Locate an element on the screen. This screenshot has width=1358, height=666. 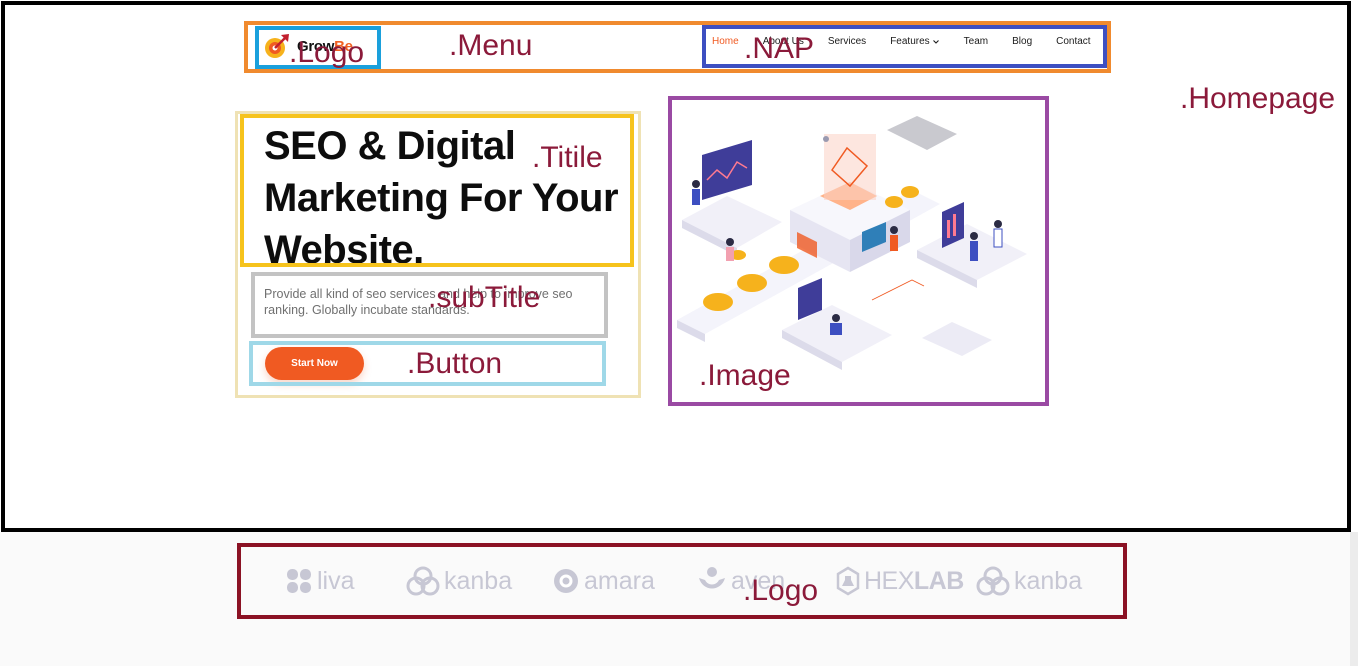
annotation-homepage: .Homepage is located at coordinates (1258, 98).